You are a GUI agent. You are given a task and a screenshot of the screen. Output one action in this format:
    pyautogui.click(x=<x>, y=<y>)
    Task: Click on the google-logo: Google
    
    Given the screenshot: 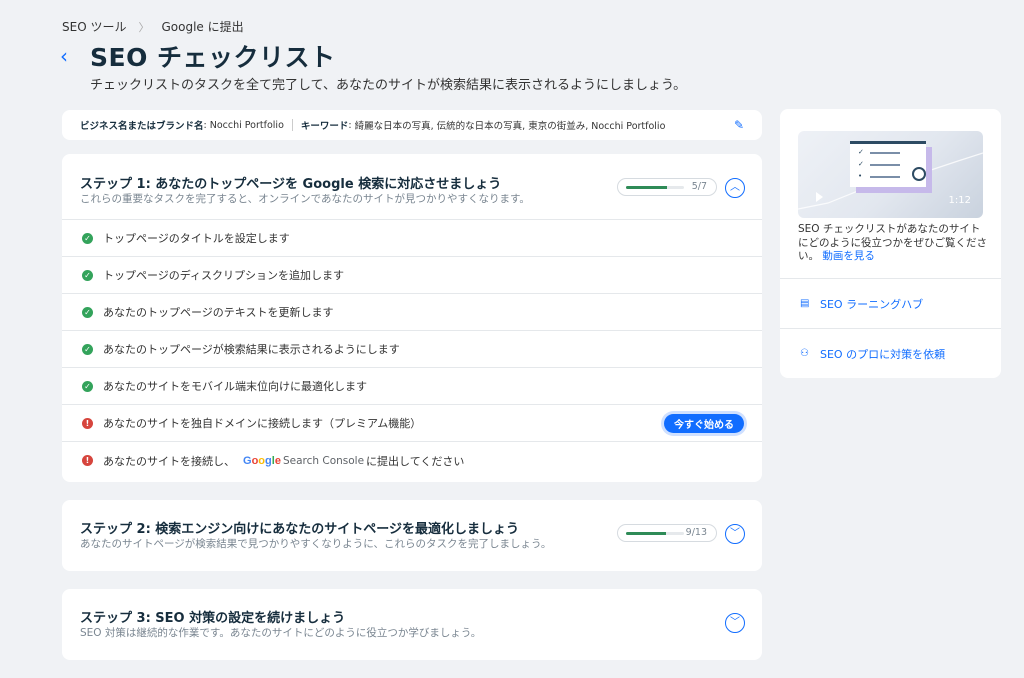 What is the action you would take?
    pyautogui.click(x=262, y=460)
    